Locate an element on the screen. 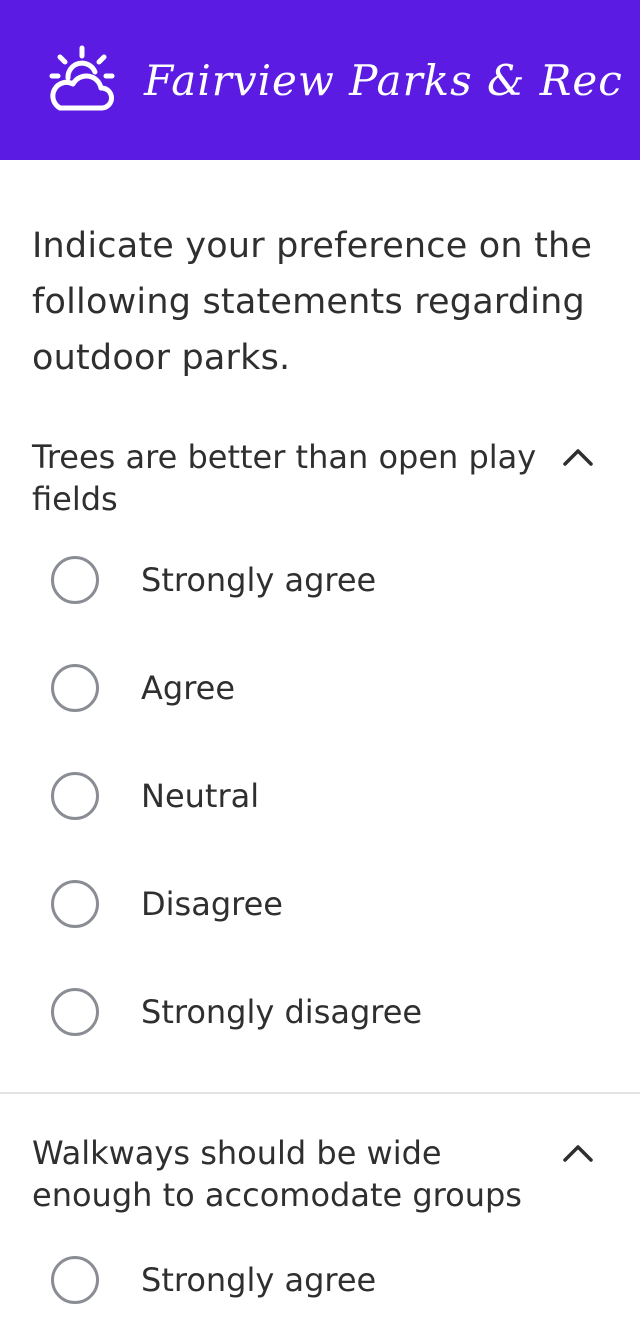 The height and width of the screenshot is (1326, 640). radio-group: Strongly agree is located at coordinates (320, 1276).